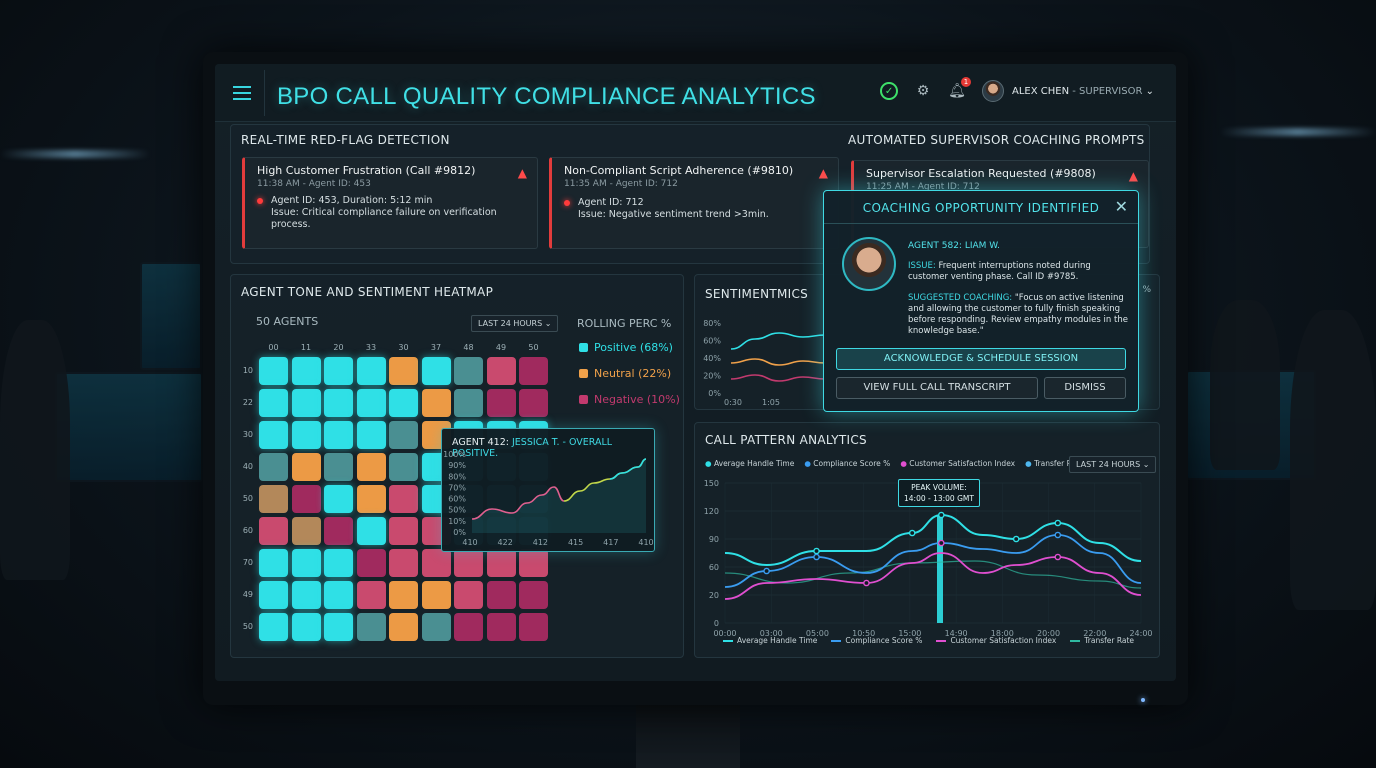 The image size is (1376, 768). I want to click on close-icon: ✕, so click(1121, 206).